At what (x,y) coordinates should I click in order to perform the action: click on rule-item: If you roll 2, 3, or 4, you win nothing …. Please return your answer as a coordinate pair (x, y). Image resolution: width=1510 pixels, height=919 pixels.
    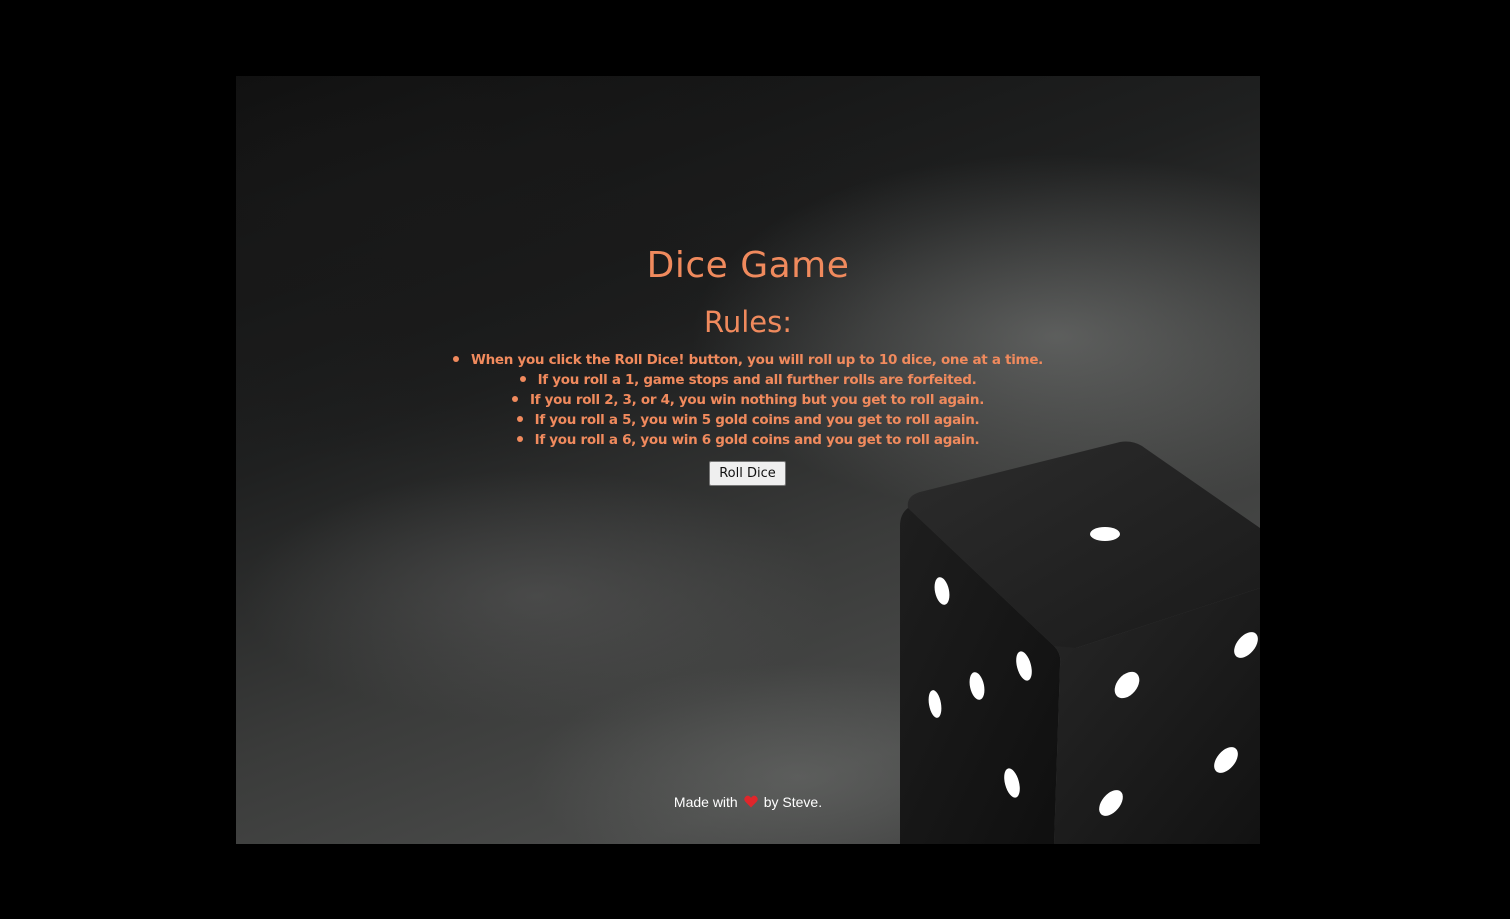
    Looking at the image, I should click on (748, 400).